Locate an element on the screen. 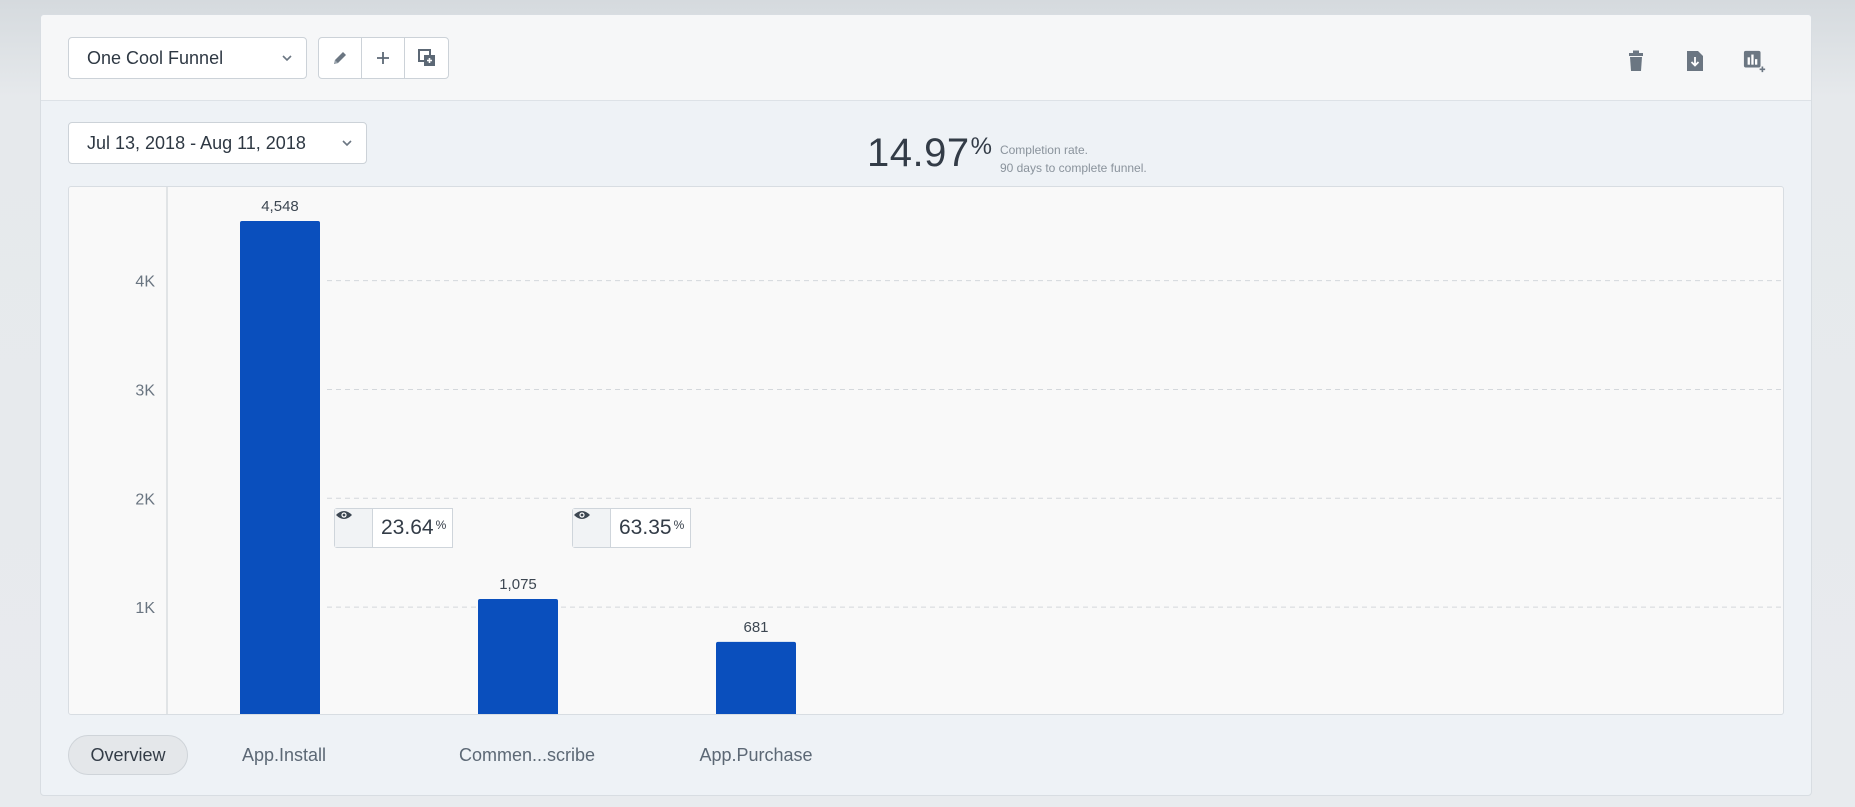  conversion-rate-value: 23.64 is located at coordinates (407, 527).